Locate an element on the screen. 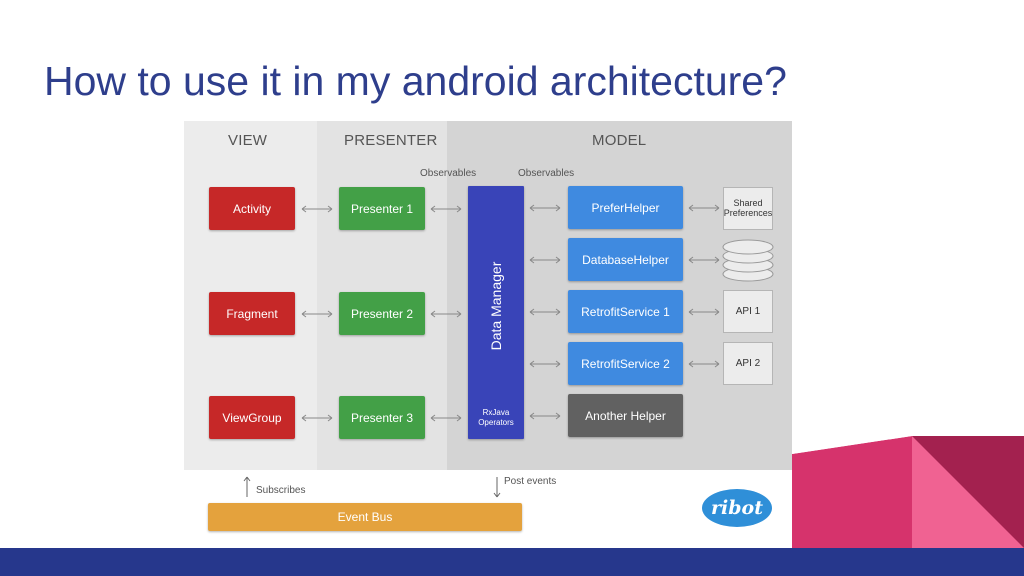  model-heading: MODEL is located at coordinates (619, 140).